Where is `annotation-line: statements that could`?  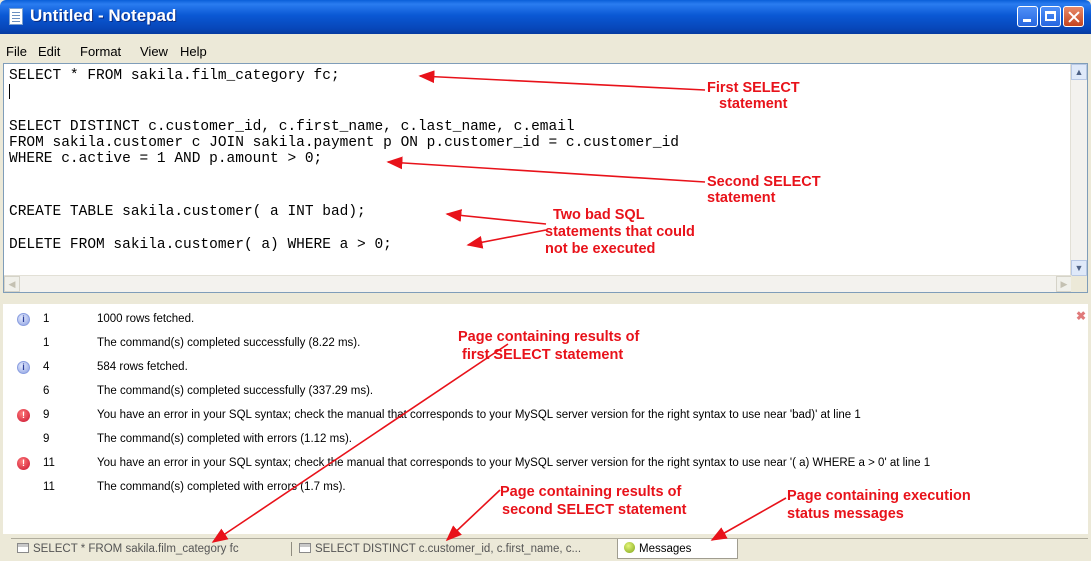 annotation-line: statements that could is located at coordinates (620, 232).